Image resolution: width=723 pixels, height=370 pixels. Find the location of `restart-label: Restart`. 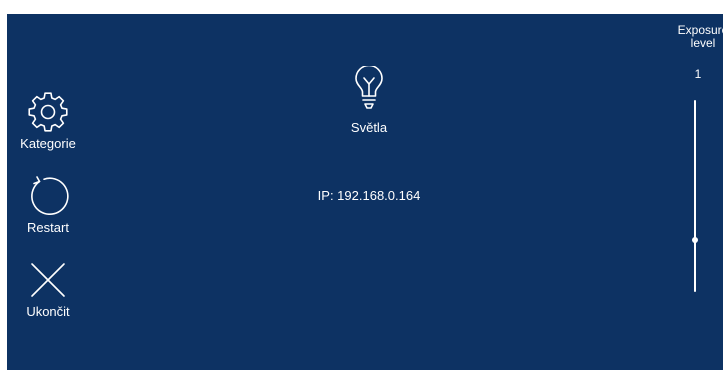

restart-label: Restart is located at coordinates (48, 227).